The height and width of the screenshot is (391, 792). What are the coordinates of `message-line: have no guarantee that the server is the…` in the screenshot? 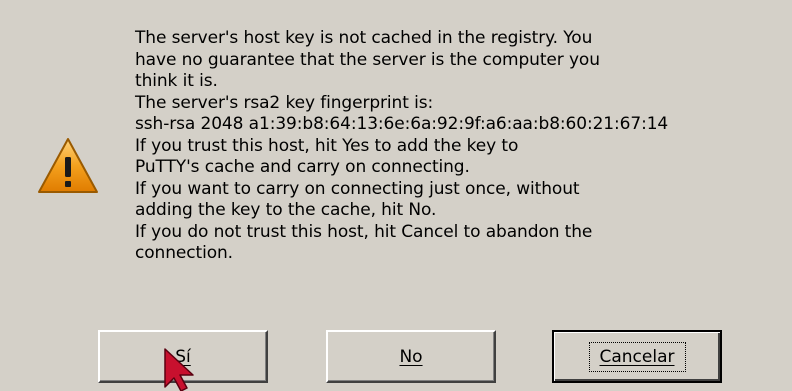 It's located at (367, 59).